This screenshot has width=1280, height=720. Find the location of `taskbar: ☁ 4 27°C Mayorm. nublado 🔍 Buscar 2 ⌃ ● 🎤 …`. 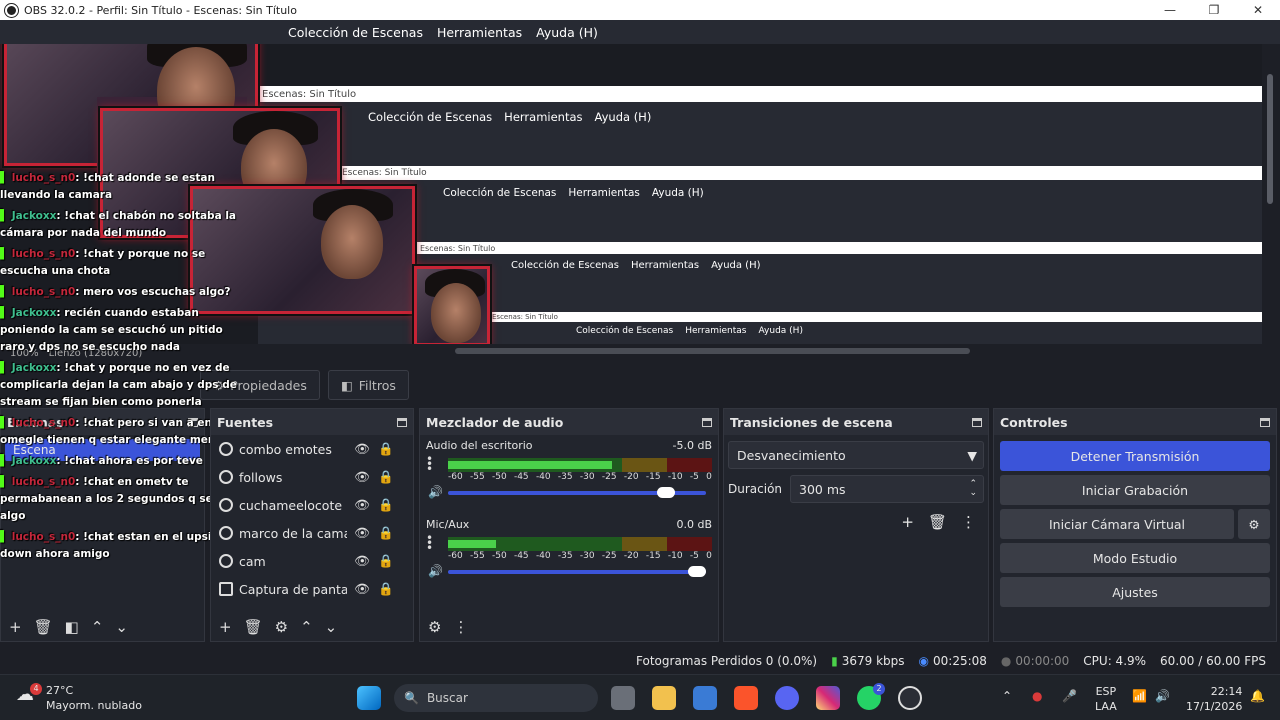

taskbar: ☁ 4 27°C Mayorm. nublado 🔍 Buscar 2 ⌃ ● 🎤 … is located at coordinates (640, 697).